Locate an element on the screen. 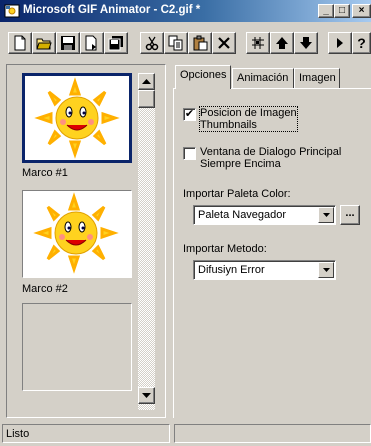 This screenshot has height=446, width=371. move-down-button is located at coordinates (306, 43).